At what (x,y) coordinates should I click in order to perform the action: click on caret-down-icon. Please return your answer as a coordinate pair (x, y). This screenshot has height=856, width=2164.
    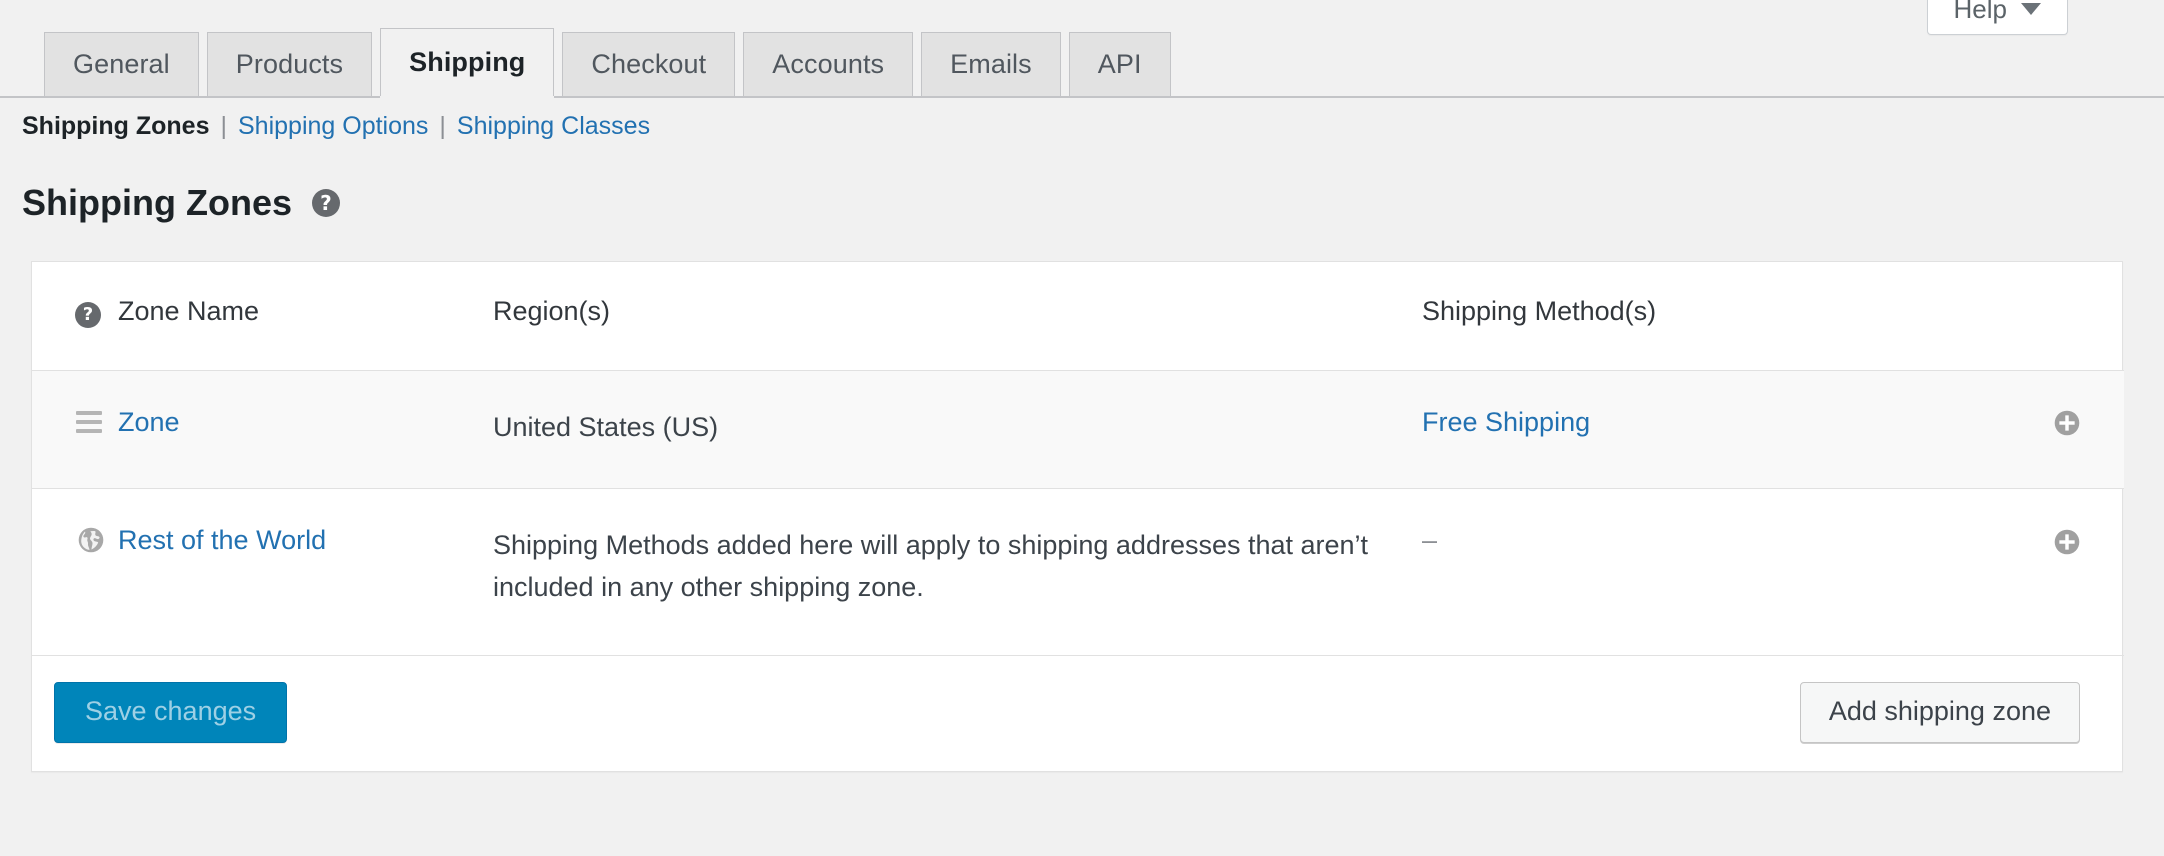
    Looking at the image, I should click on (2031, 9).